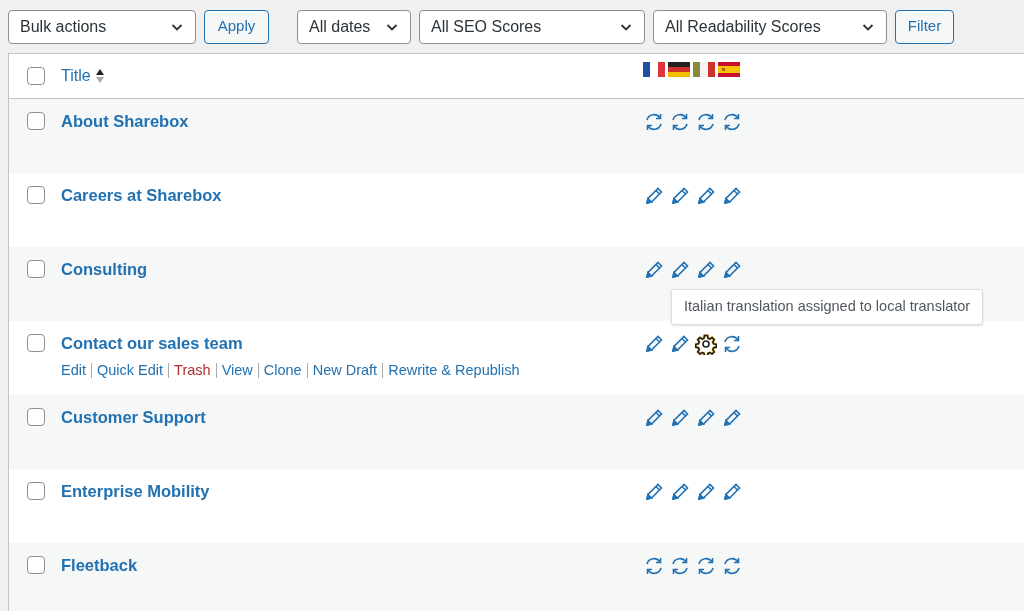 The height and width of the screenshot is (611, 1024). Describe the element at coordinates (192, 370) in the screenshot. I see `trash-link: Trash` at that location.